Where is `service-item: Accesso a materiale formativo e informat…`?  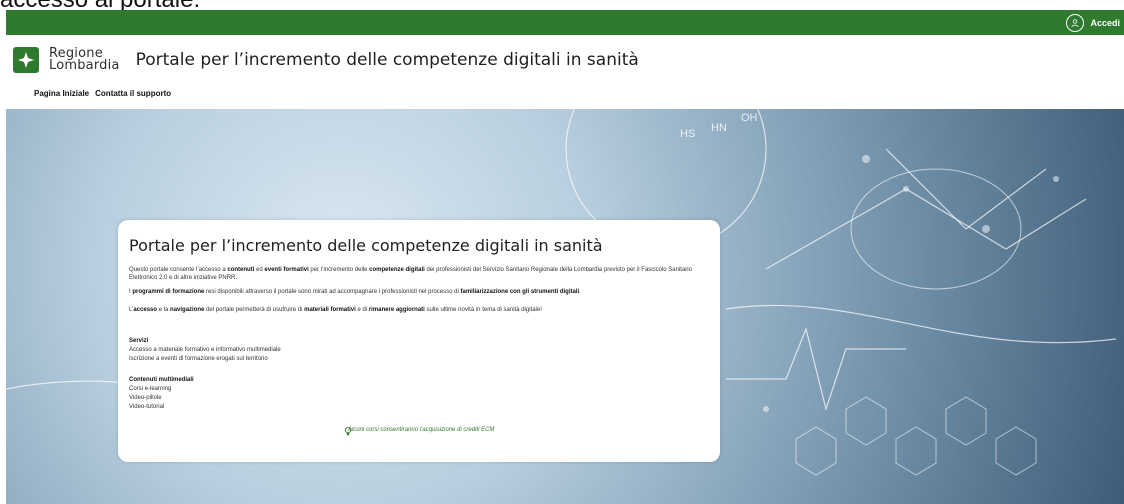 service-item: Accesso a materiale formativo e informat… is located at coordinates (205, 350).